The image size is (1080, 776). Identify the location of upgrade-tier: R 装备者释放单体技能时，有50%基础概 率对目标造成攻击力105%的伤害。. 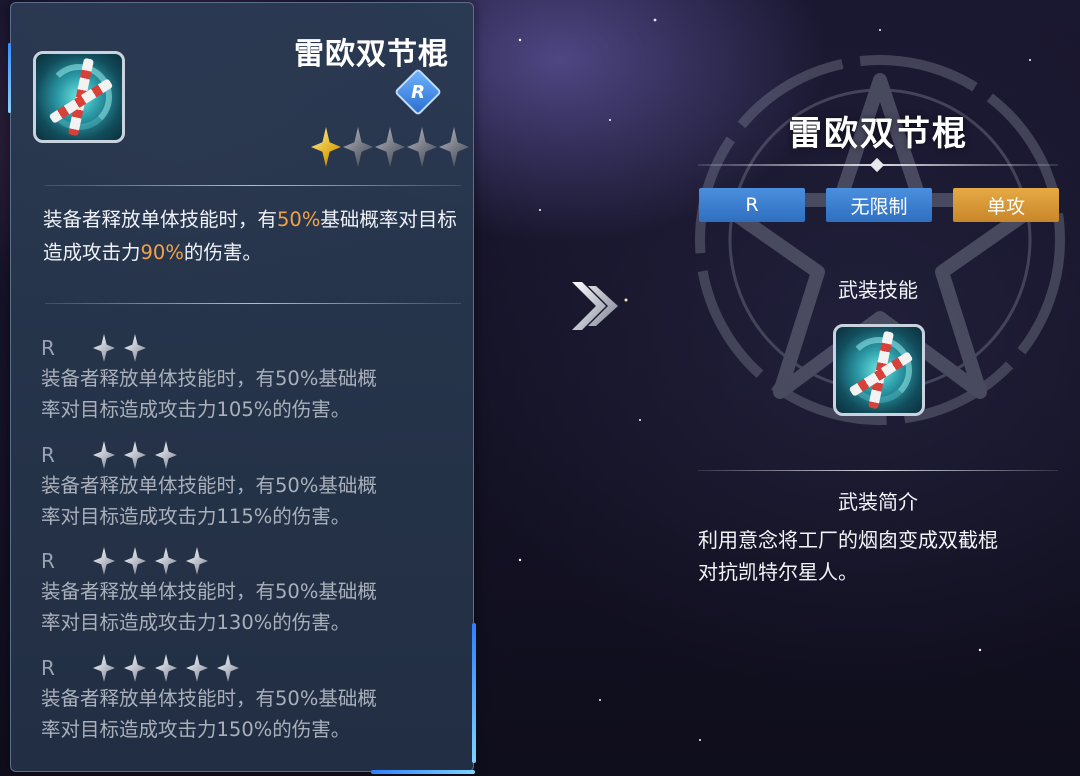
(256, 379).